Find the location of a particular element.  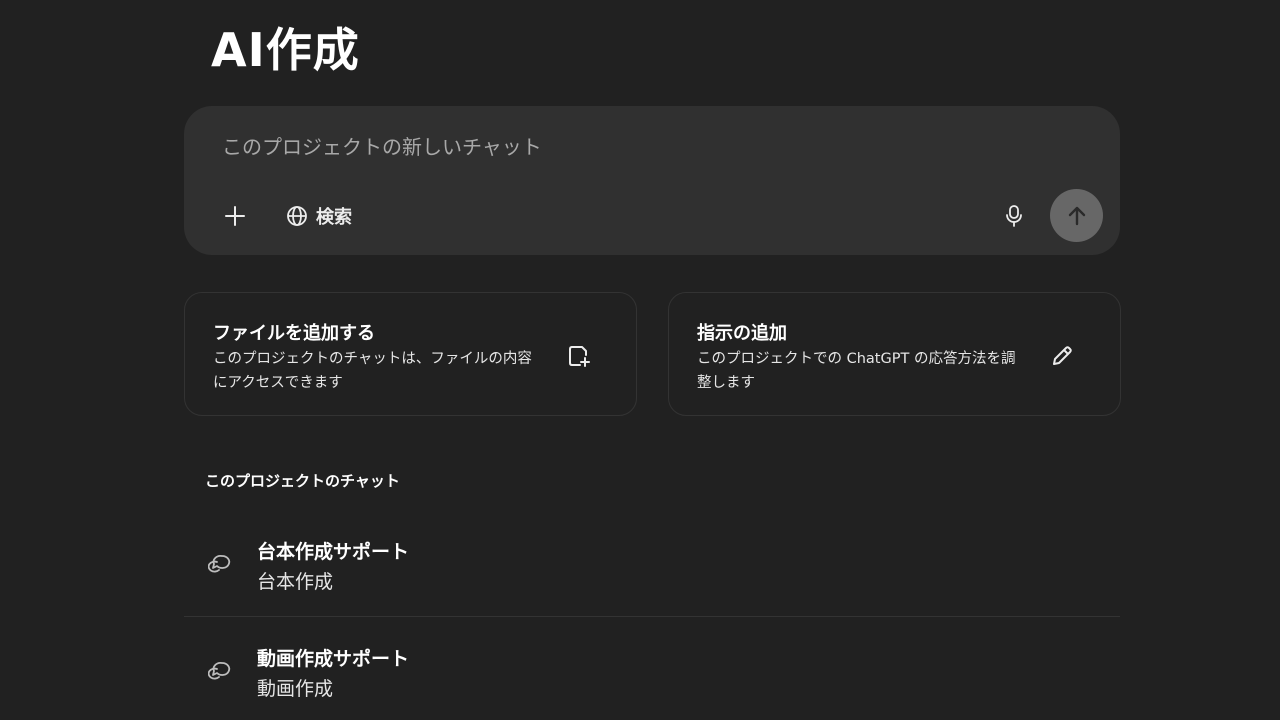

add-instructions-description: このプロジェクトでの ChatGPT の応答方法を調整します is located at coordinates (856, 371).